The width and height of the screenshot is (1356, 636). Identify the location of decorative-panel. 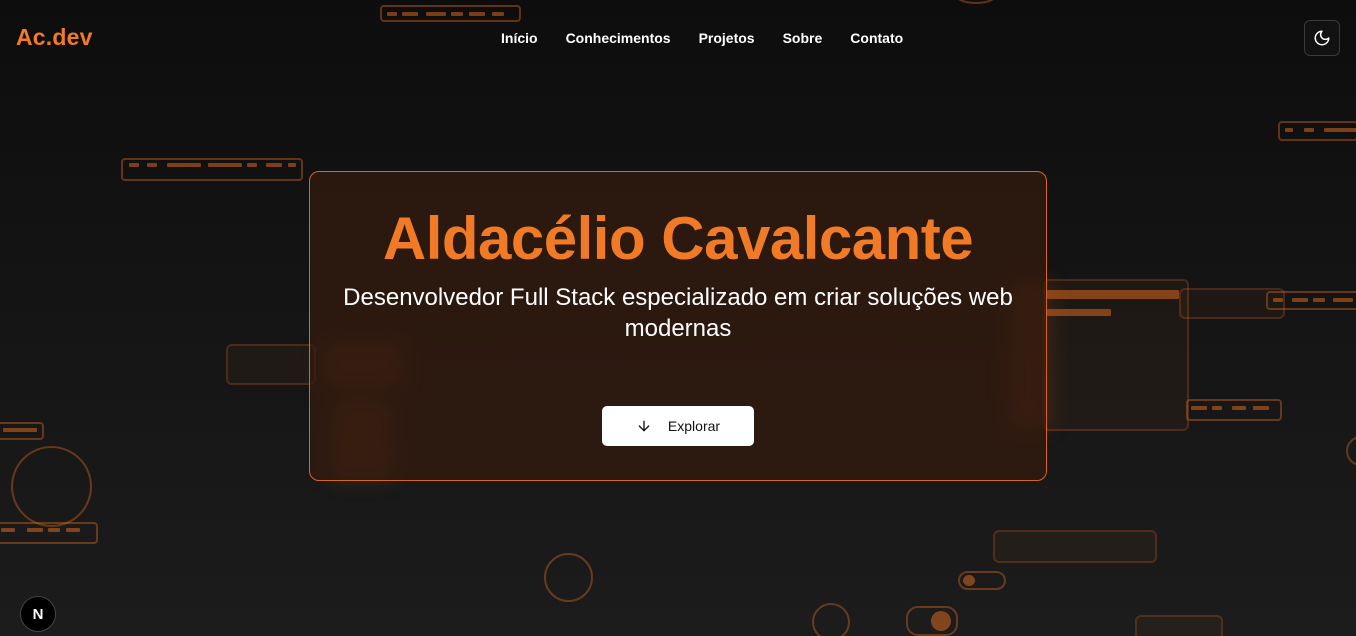
(1116, 355).